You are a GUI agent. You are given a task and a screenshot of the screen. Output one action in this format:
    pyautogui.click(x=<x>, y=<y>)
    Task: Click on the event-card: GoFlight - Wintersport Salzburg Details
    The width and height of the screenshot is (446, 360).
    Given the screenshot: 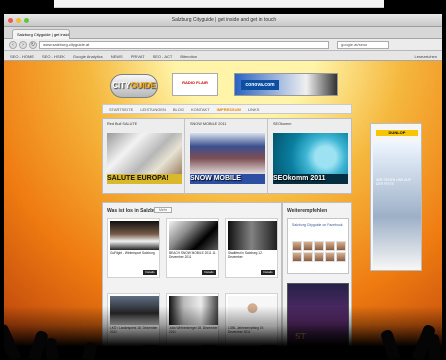 What is the action you would take?
    pyautogui.click(x=133, y=248)
    